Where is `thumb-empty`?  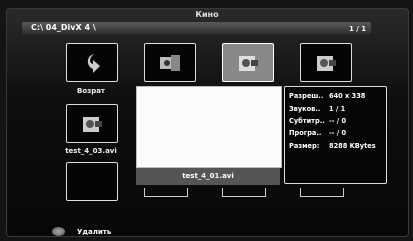
thumb-empty is located at coordinates (92, 181).